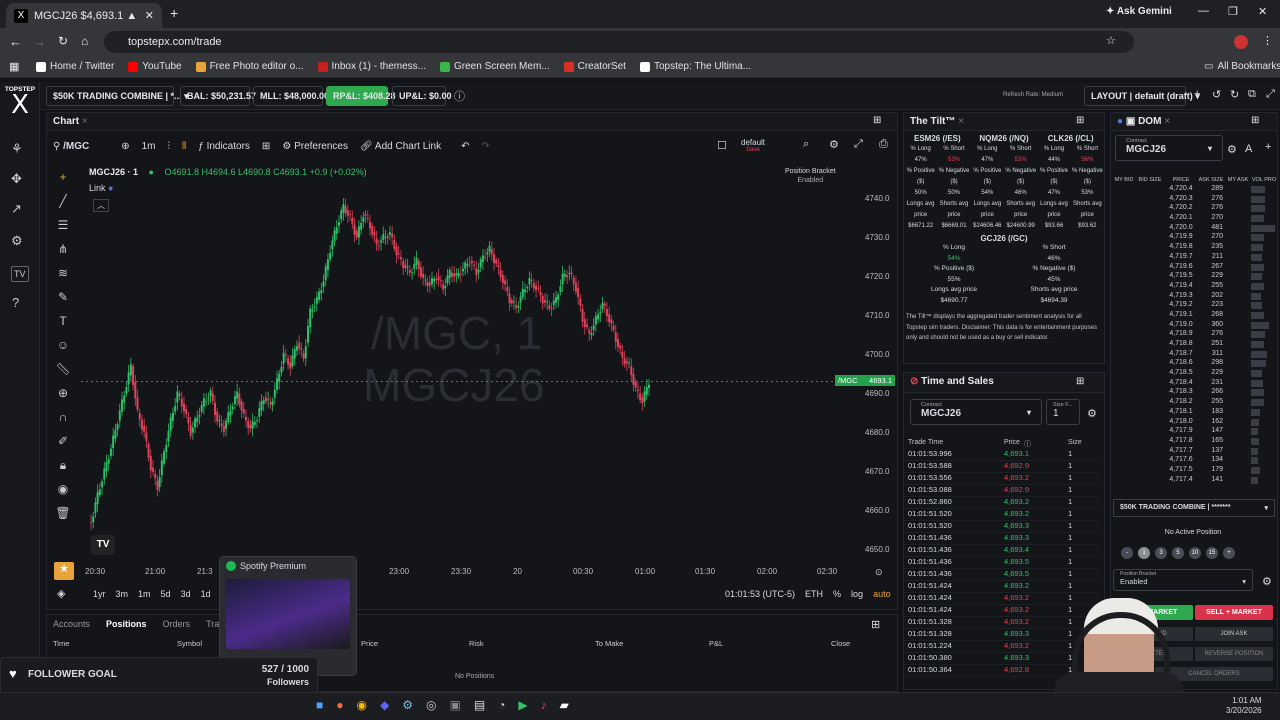 The image size is (1280, 720). What do you see at coordinates (184, 146) in the screenshot?
I see `candles-icon: ⫴` at bounding box center [184, 146].